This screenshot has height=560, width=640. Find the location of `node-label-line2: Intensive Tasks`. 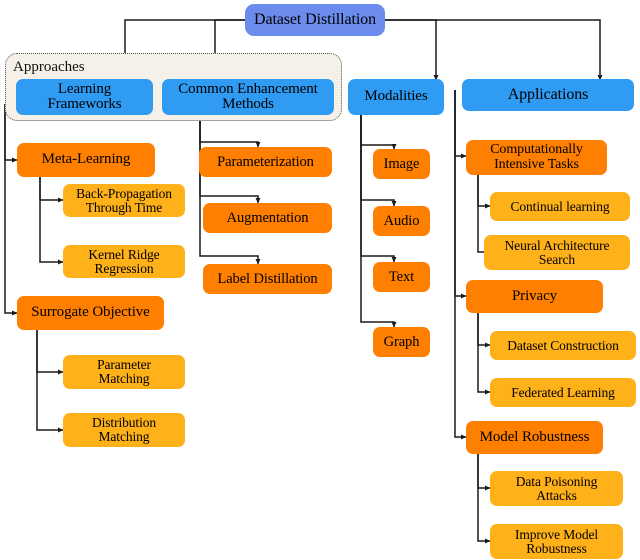

node-label-line2: Intensive Tasks is located at coordinates (536, 164).